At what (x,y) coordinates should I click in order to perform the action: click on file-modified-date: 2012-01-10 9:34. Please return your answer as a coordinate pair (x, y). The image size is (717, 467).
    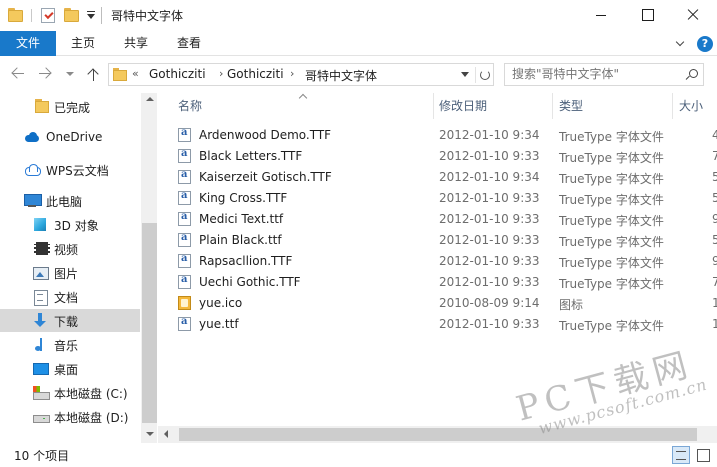
    Looking at the image, I should click on (489, 177).